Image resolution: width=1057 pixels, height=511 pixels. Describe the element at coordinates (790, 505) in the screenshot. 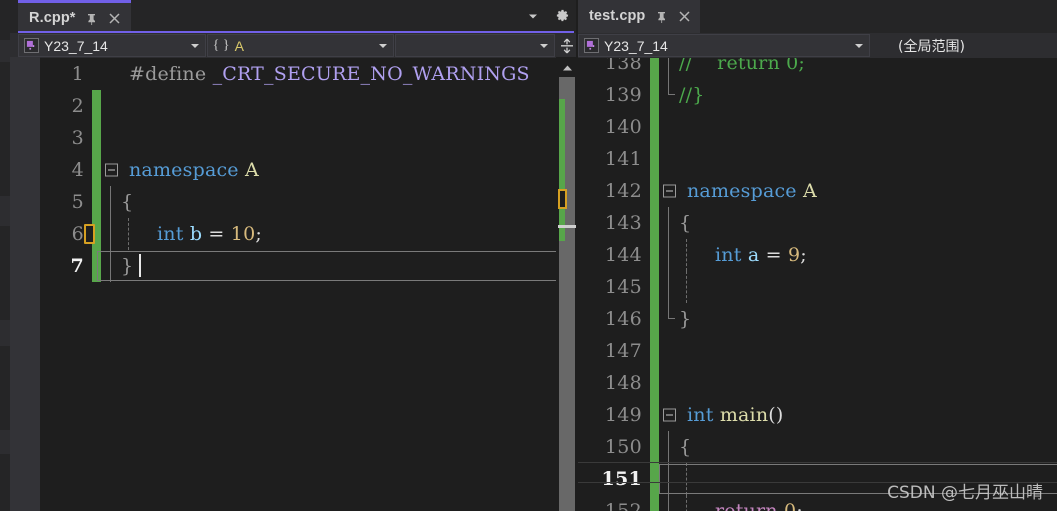

I see `code-token: 0` at that location.